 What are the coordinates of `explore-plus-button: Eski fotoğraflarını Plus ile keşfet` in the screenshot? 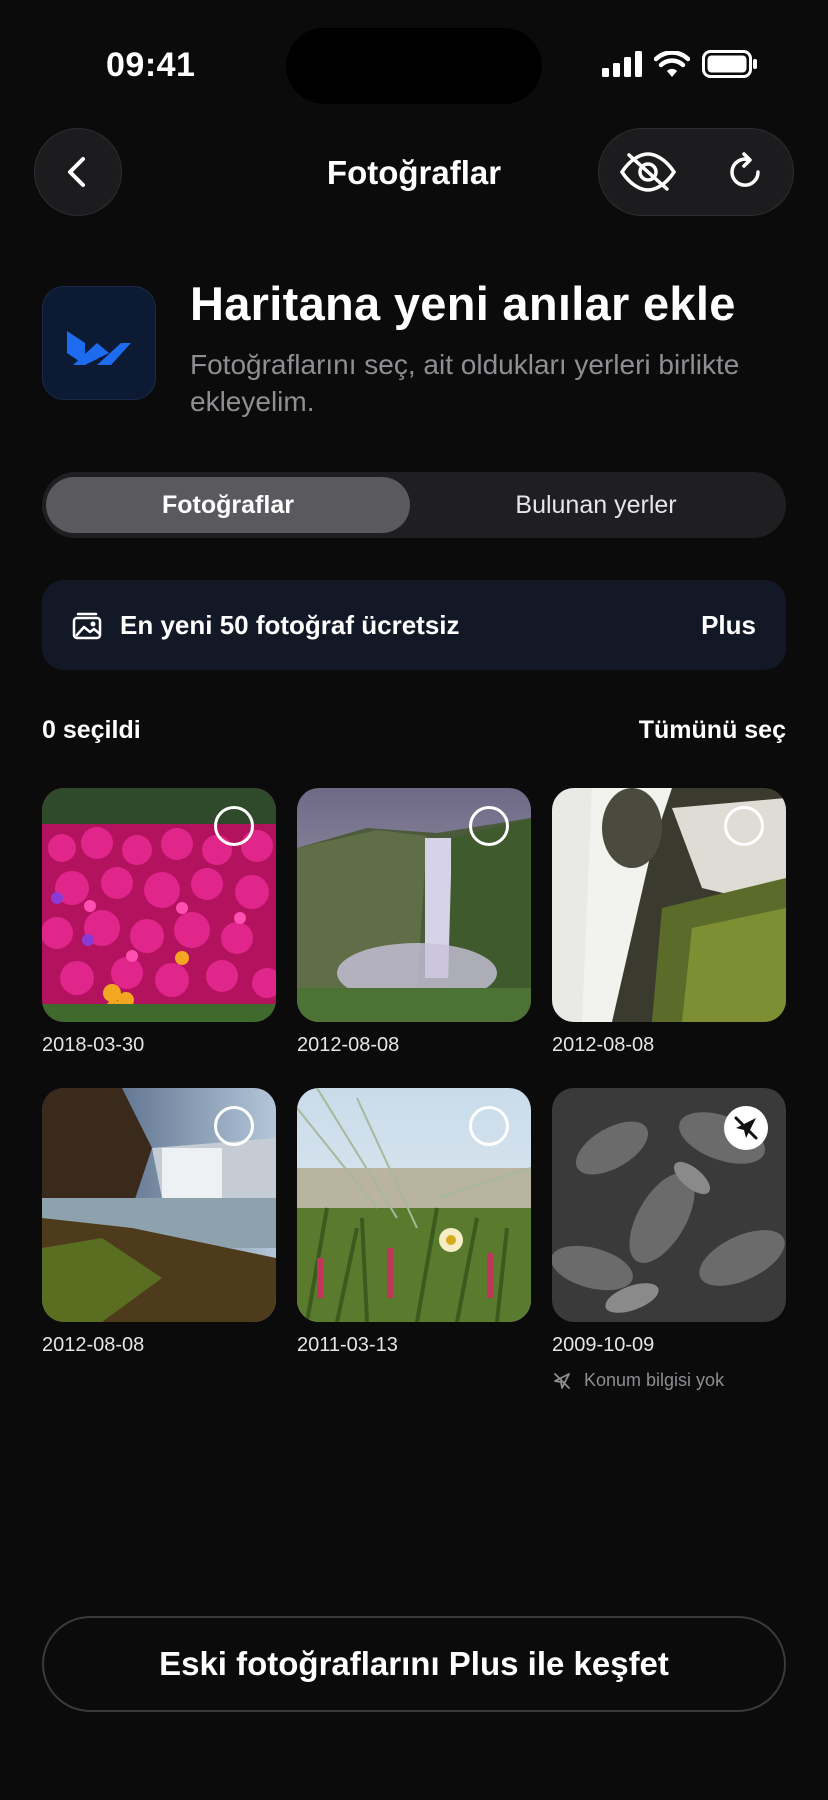 It's located at (414, 1664).